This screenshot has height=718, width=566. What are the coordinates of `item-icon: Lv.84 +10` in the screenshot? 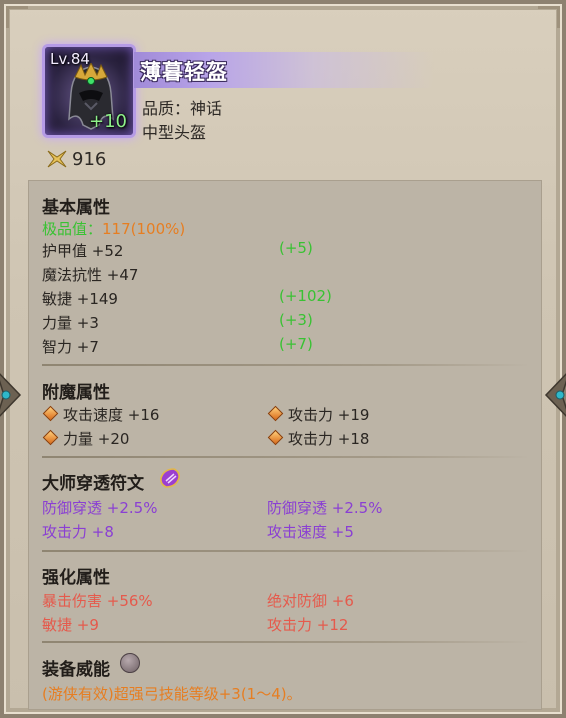 It's located at (89, 91).